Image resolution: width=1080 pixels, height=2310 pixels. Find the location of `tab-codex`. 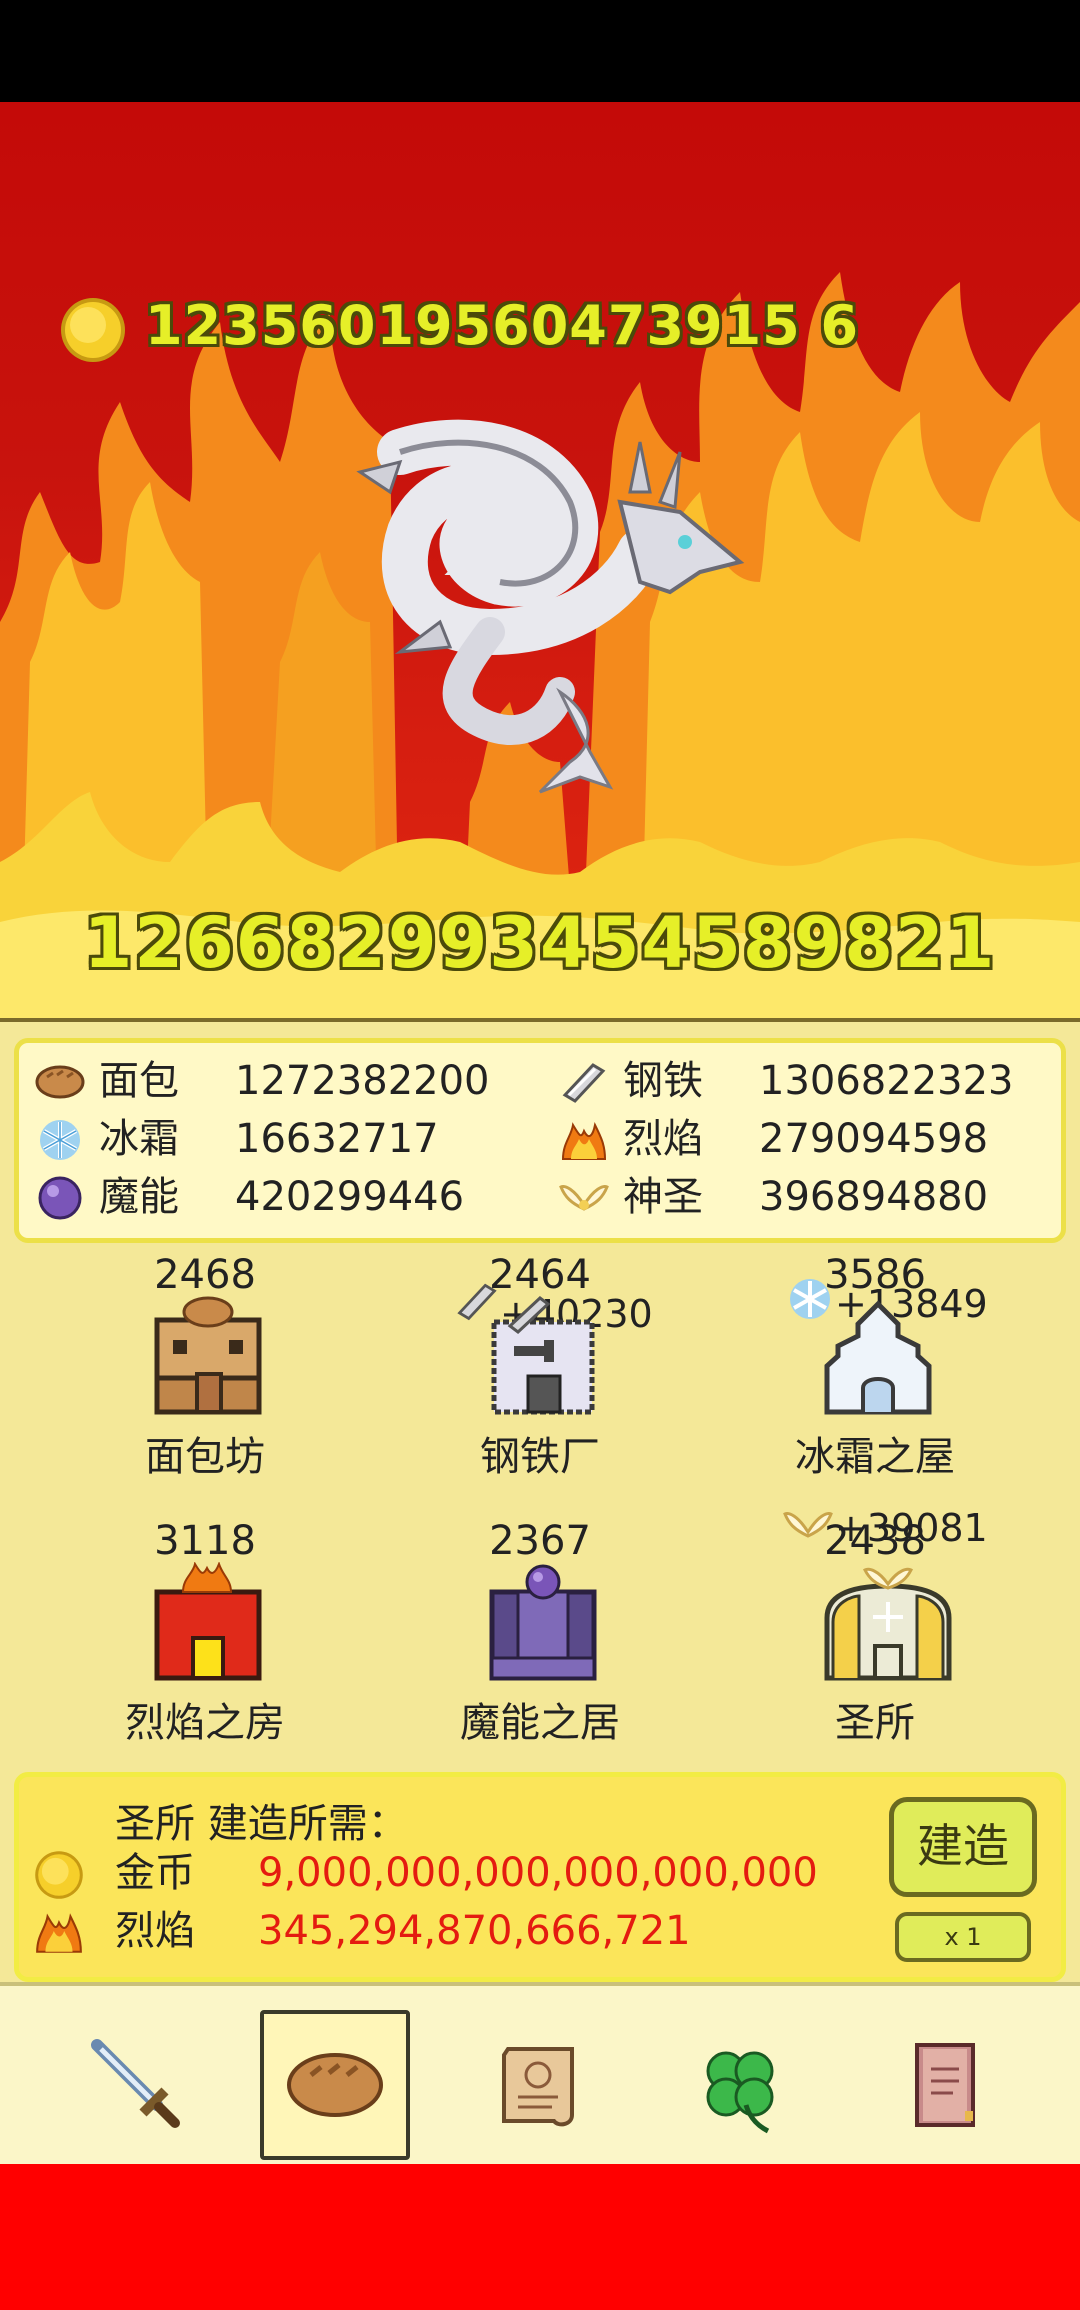

tab-codex is located at coordinates (943, 2085).